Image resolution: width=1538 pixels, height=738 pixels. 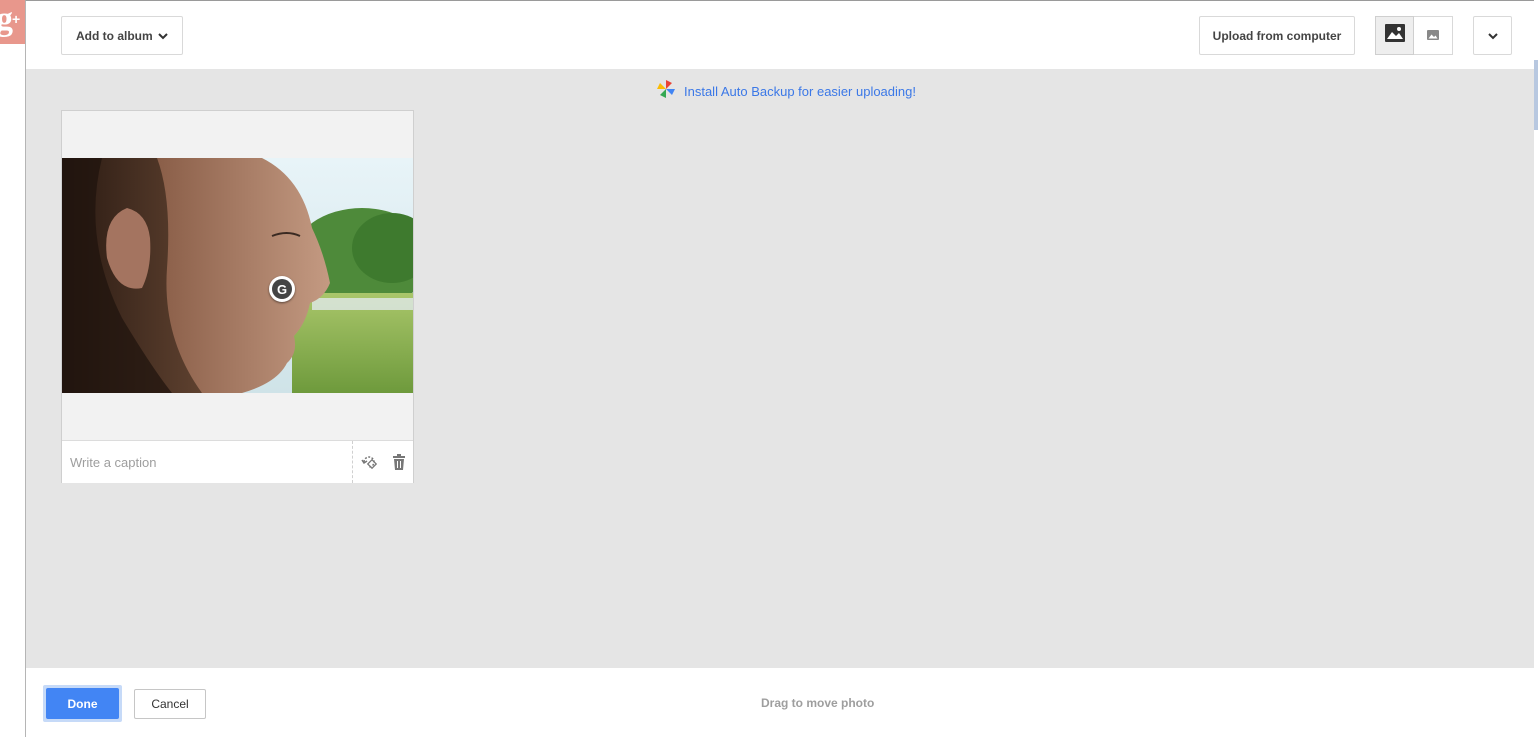 What do you see at coordinates (207, 462) in the screenshot?
I see `caption-input` at bounding box center [207, 462].